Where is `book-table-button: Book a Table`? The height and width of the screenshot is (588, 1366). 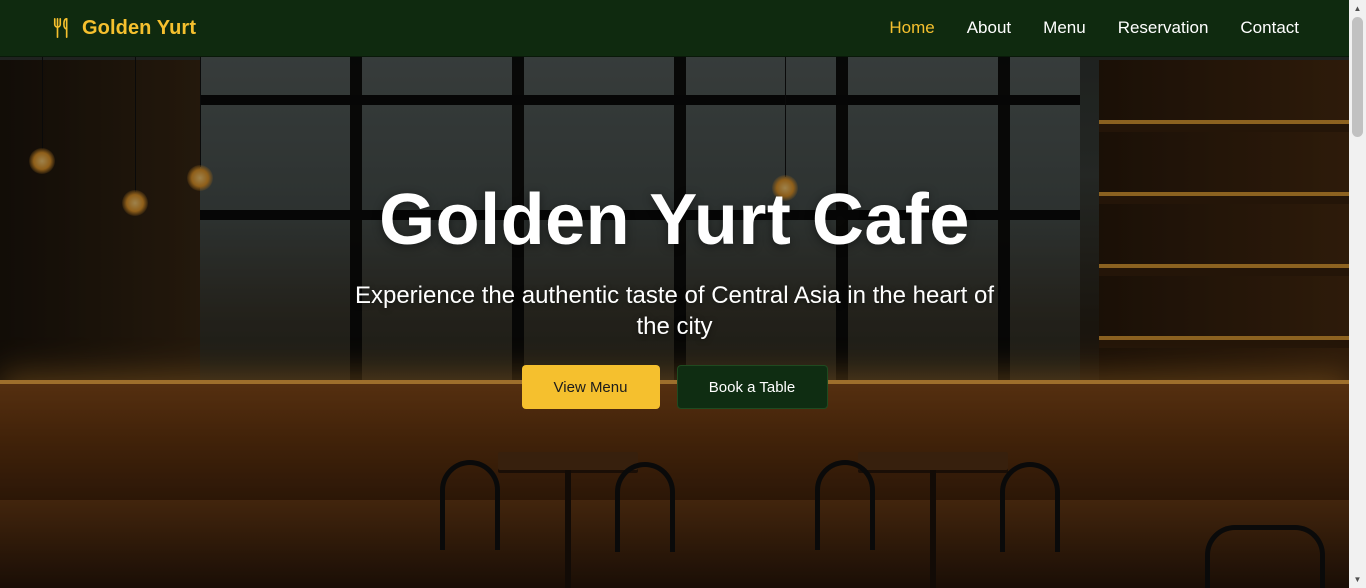 book-table-button: Book a Table is located at coordinates (752, 387).